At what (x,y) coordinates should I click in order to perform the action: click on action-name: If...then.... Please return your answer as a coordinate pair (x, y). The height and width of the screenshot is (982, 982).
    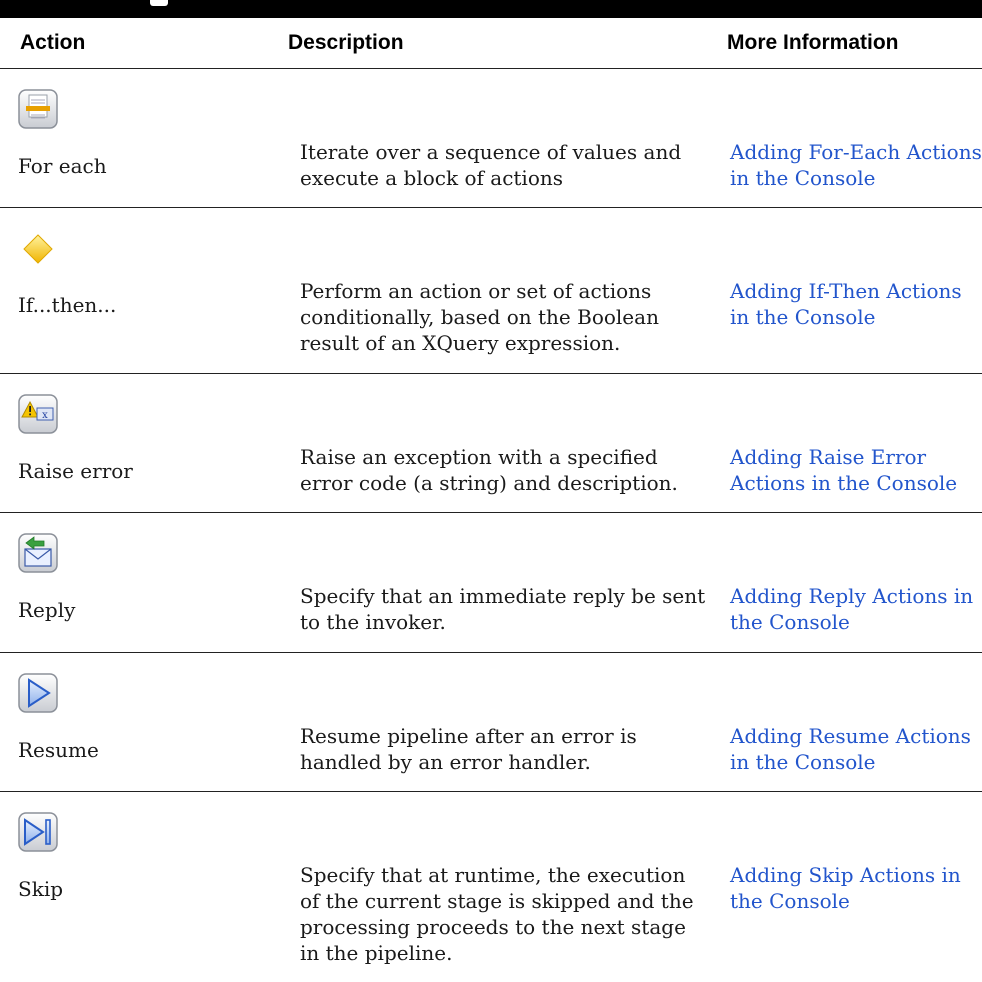
    Looking at the image, I should click on (67, 305).